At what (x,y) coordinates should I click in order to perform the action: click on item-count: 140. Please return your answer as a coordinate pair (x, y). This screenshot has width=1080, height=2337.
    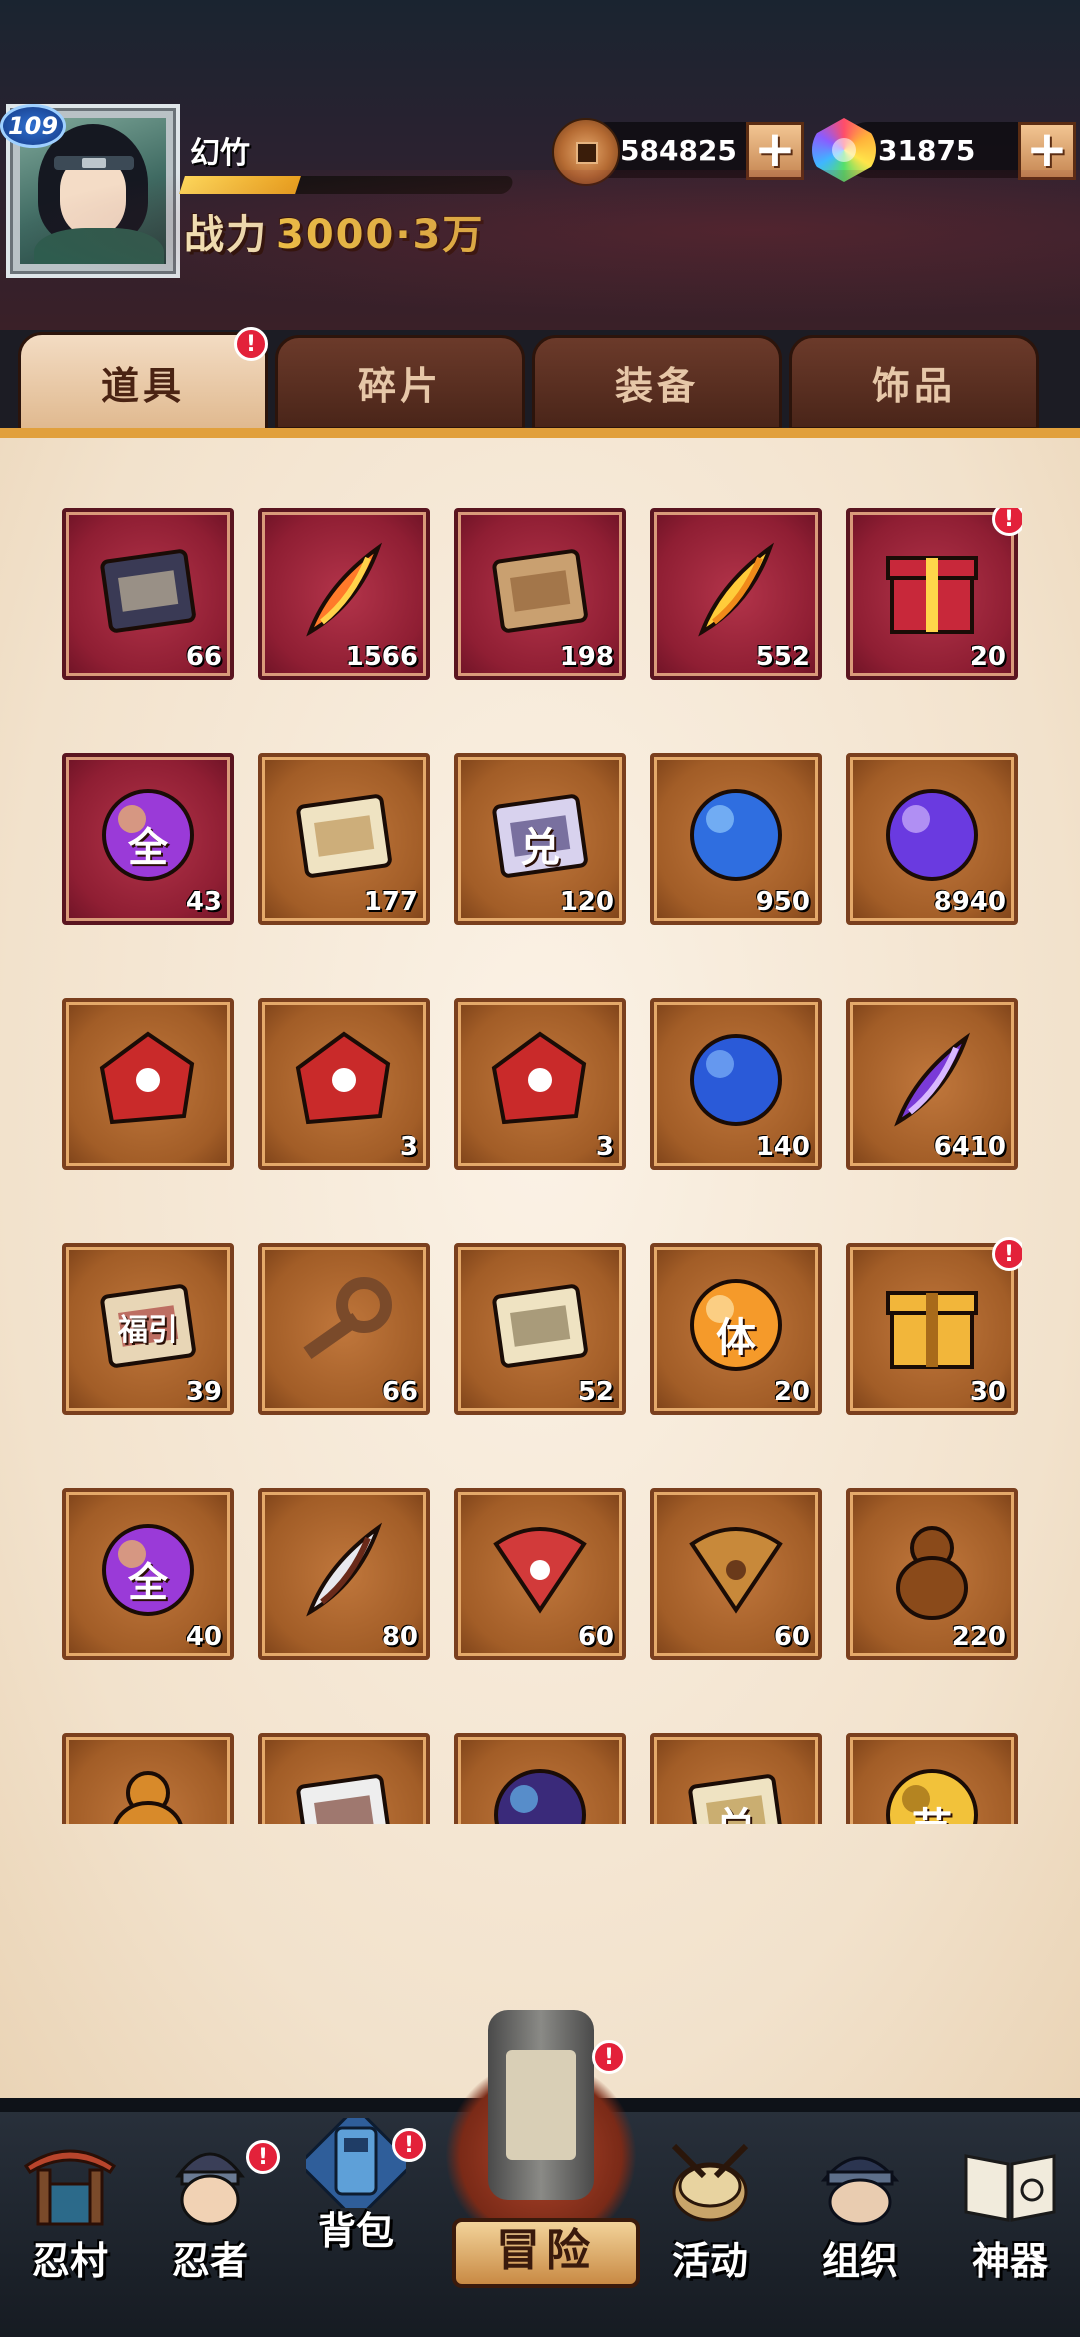
    Looking at the image, I should click on (782, 1147).